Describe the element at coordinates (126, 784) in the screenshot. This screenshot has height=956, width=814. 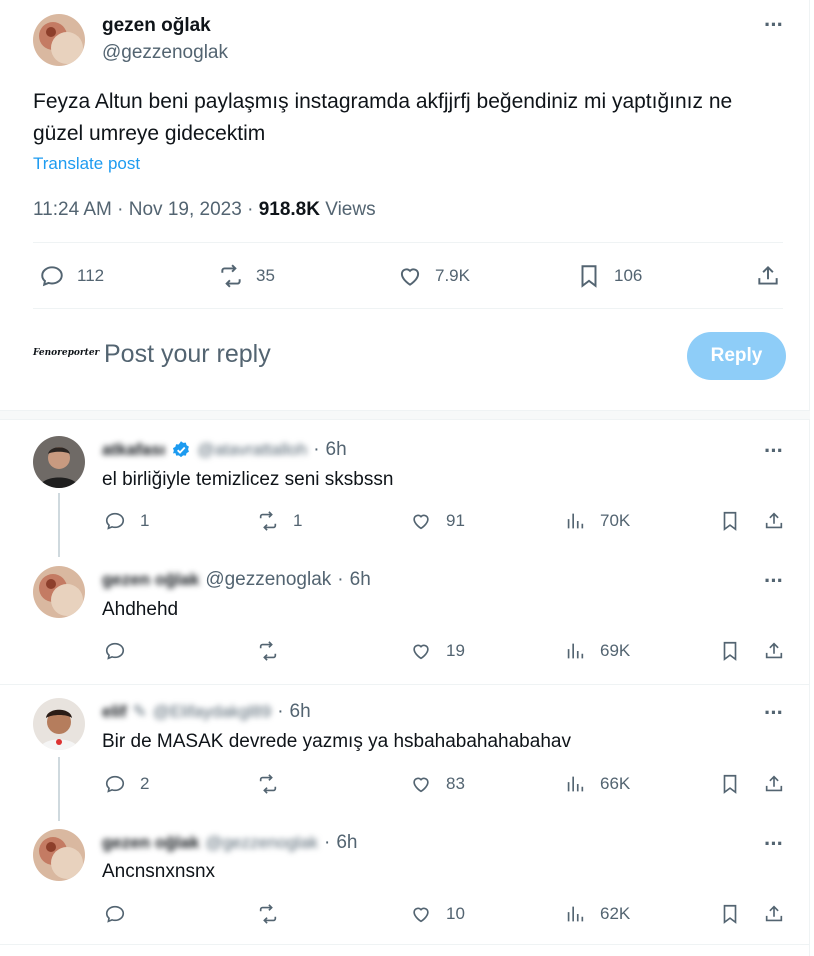
I see `reply-reply-button: 2` at that location.